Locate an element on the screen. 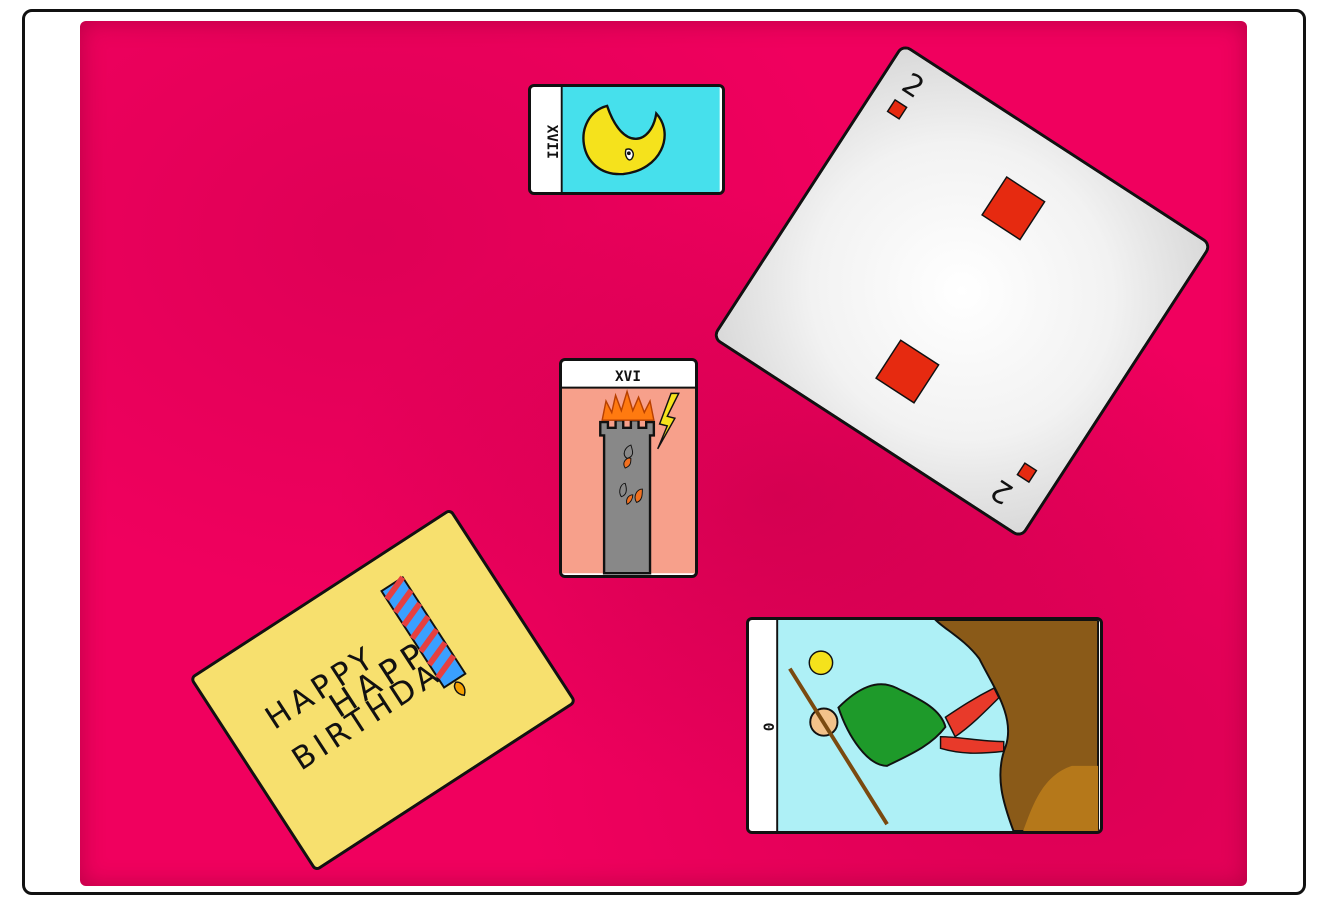 The height and width of the screenshot is (919, 1326). tower-card-numeral: XVI is located at coordinates (628, 377).